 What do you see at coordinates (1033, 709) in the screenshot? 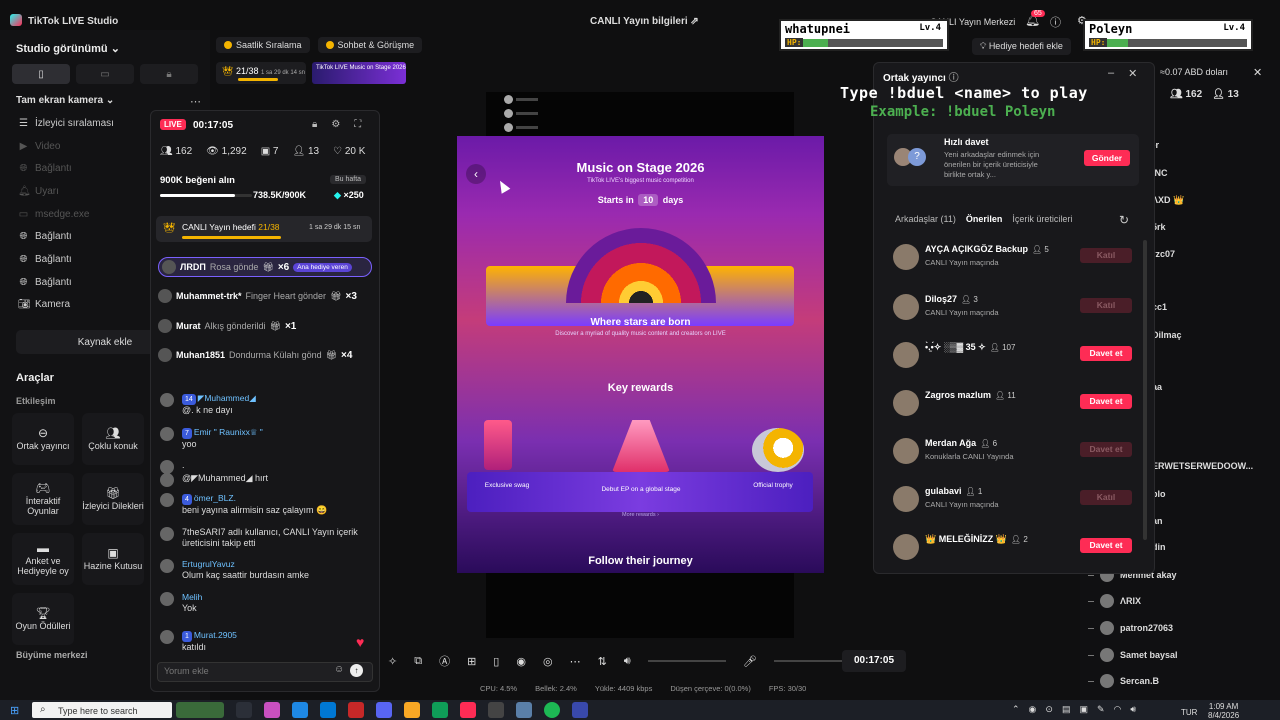
I see `tray-icon: ◉` at bounding box center [1033, 709].